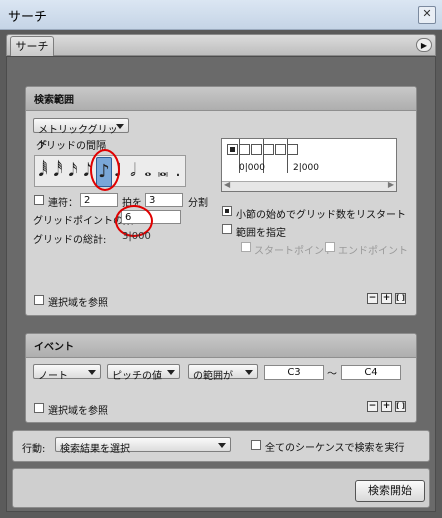 The width and height of the screenshot is (442, 518). I want to click on event-type-value: ノート, so click(53, 376).